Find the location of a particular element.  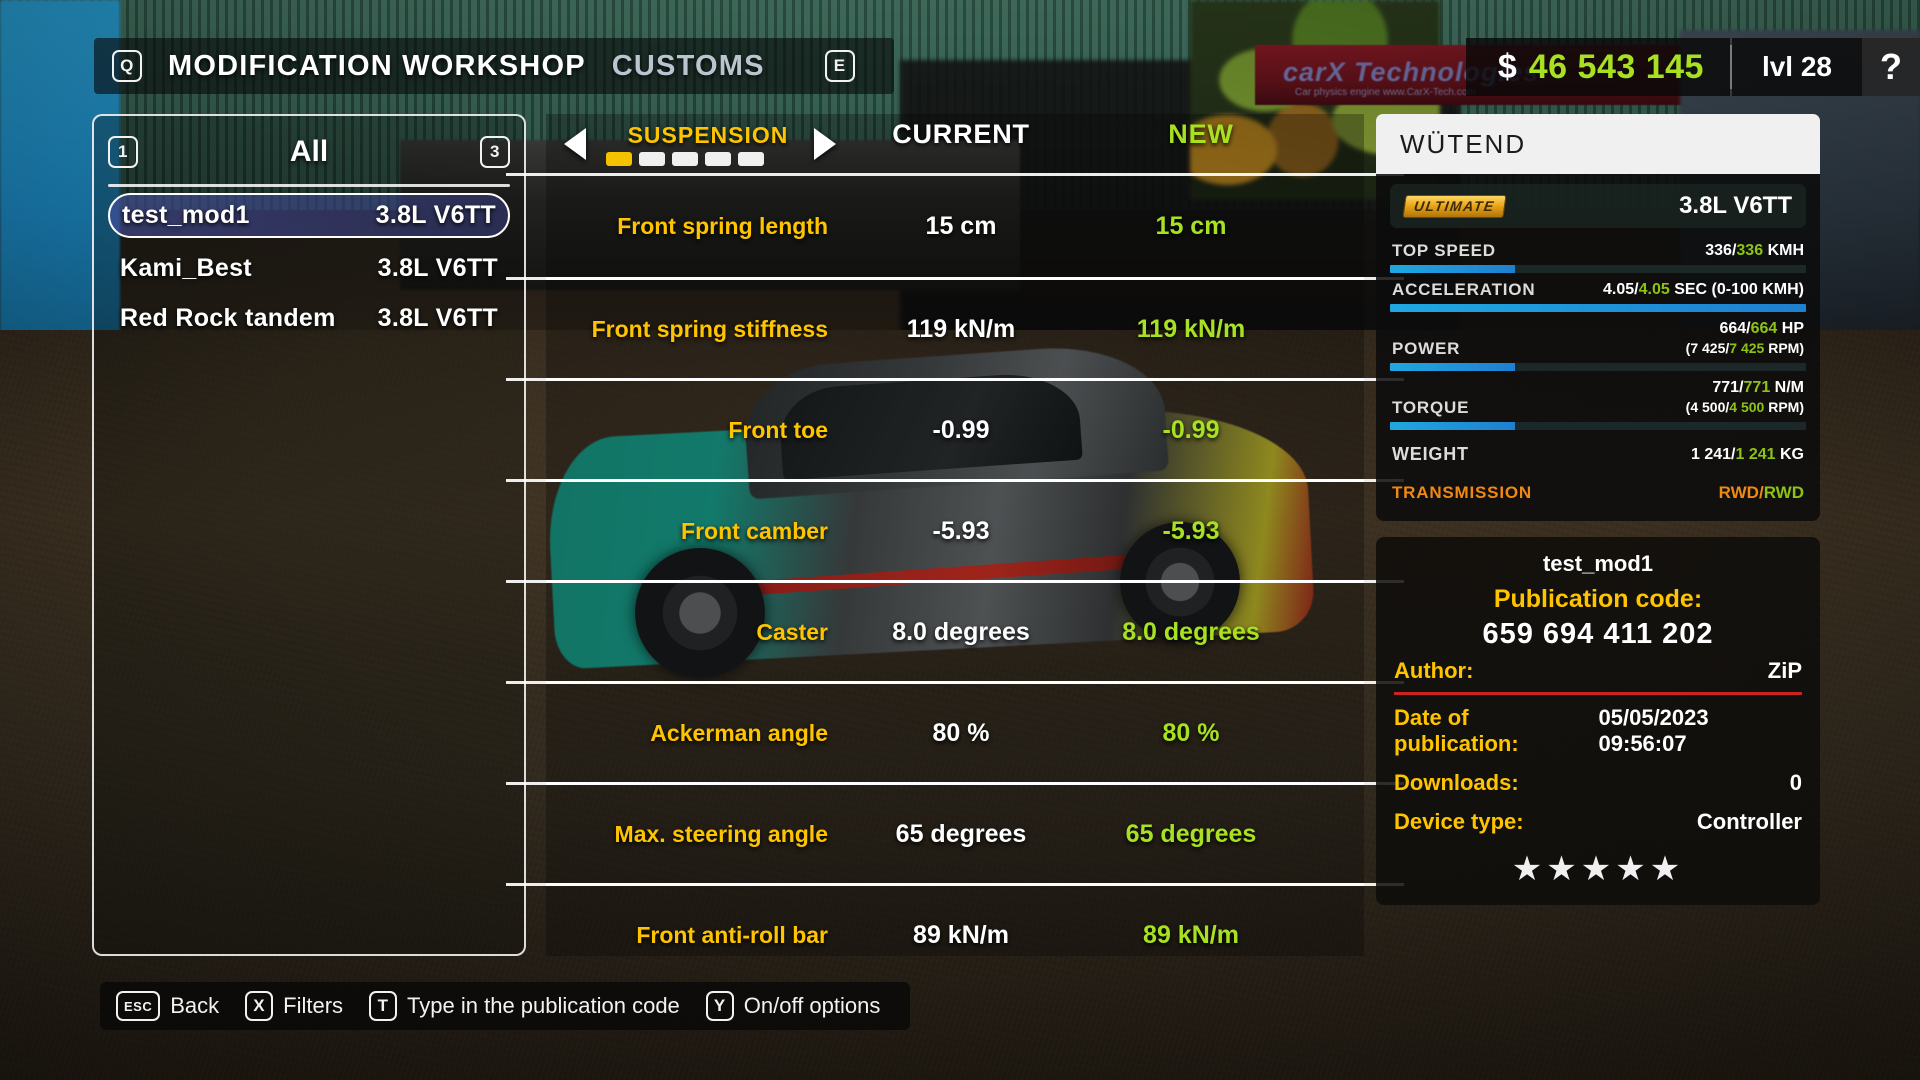

t-key-icon: T is located at coordinates (383, 1006).